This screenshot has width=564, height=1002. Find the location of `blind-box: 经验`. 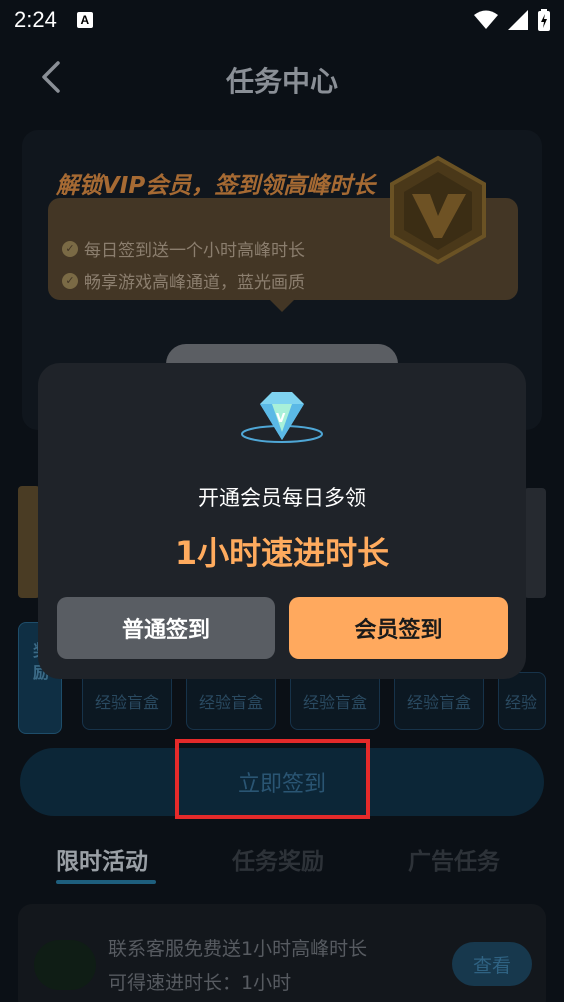

blind-box: 经验 is located at coordinates (522, 701).